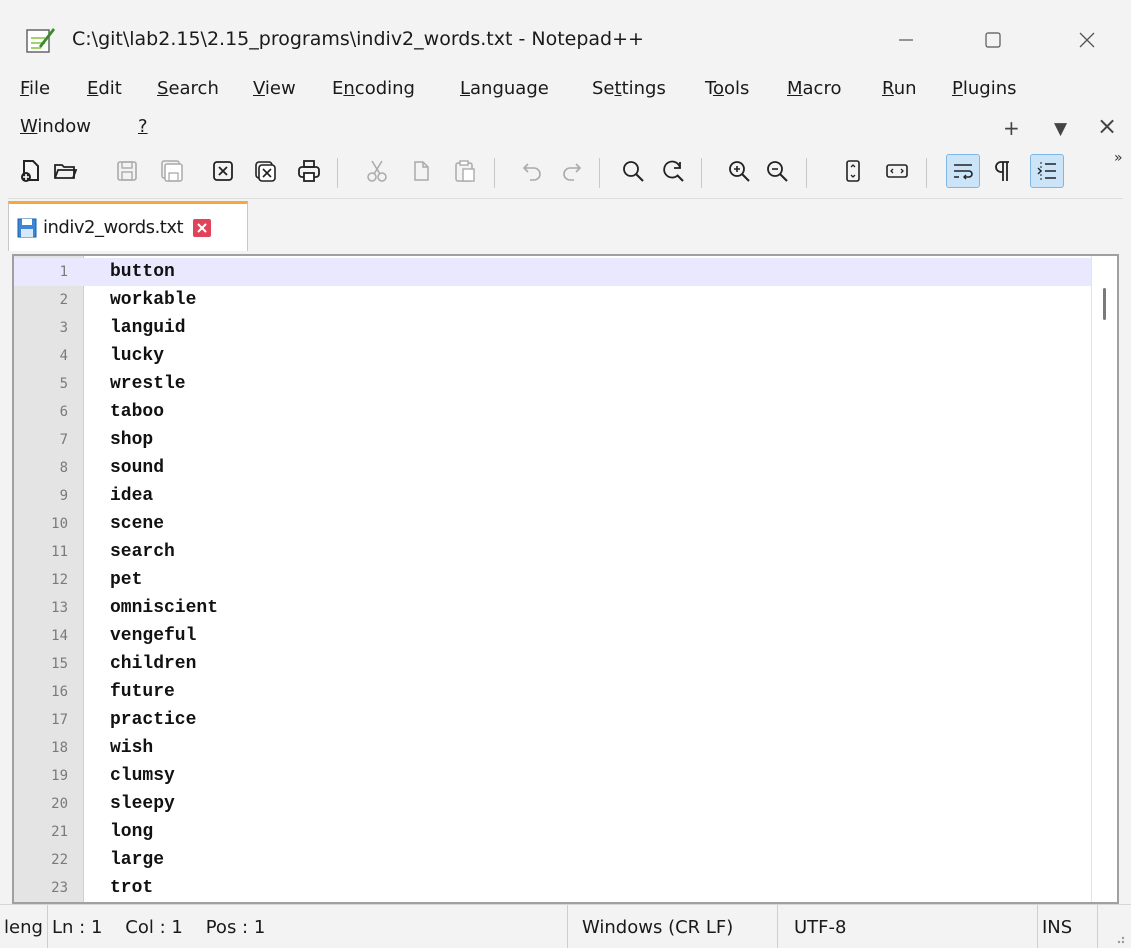 The width and height of the screenshot is (1131, 948). What do you see at coordinates (55, 126) in the screenshot?
I see `menu-window: Window` at bounding box center [55, 126].